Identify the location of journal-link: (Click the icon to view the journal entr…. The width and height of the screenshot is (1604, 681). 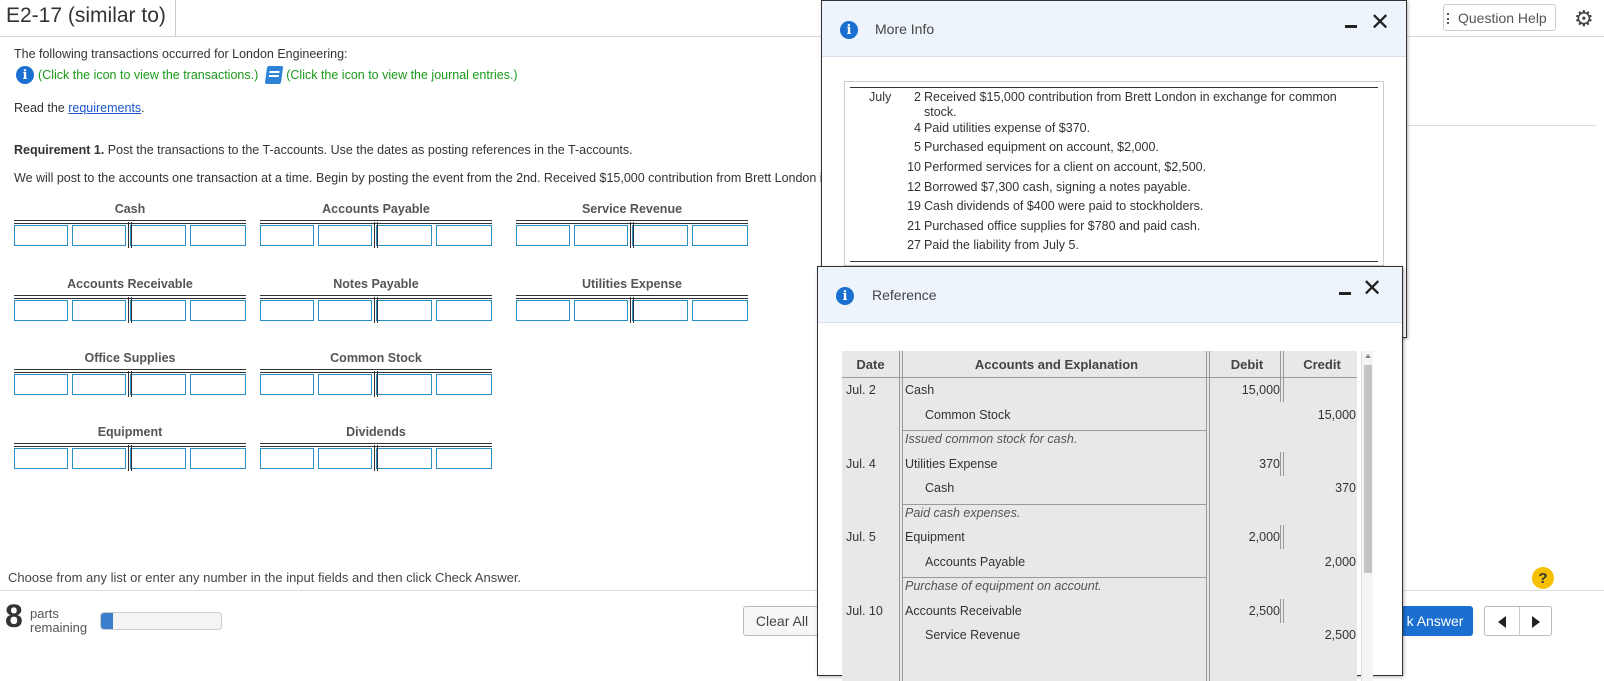
(401, 75).